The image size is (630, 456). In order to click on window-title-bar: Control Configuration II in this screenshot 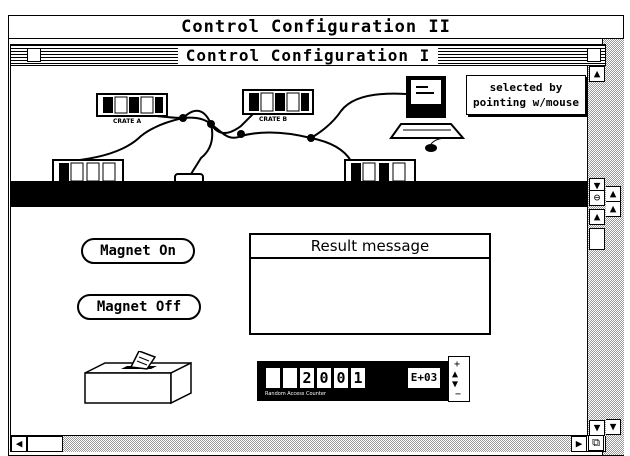, I will do `click(316, 27)`.